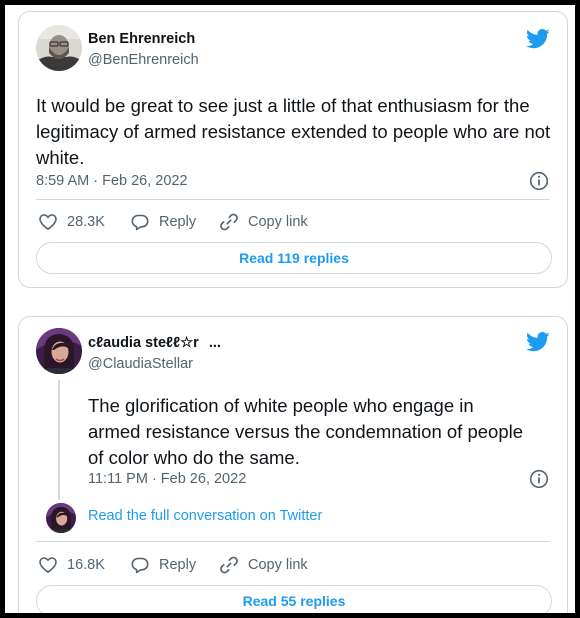 The image size is (580, 618). What do you see at coordinates (141, 39) in the screenshot?
I see `author-name: Ben Ehrenreich` at bounding box center [141, 39].